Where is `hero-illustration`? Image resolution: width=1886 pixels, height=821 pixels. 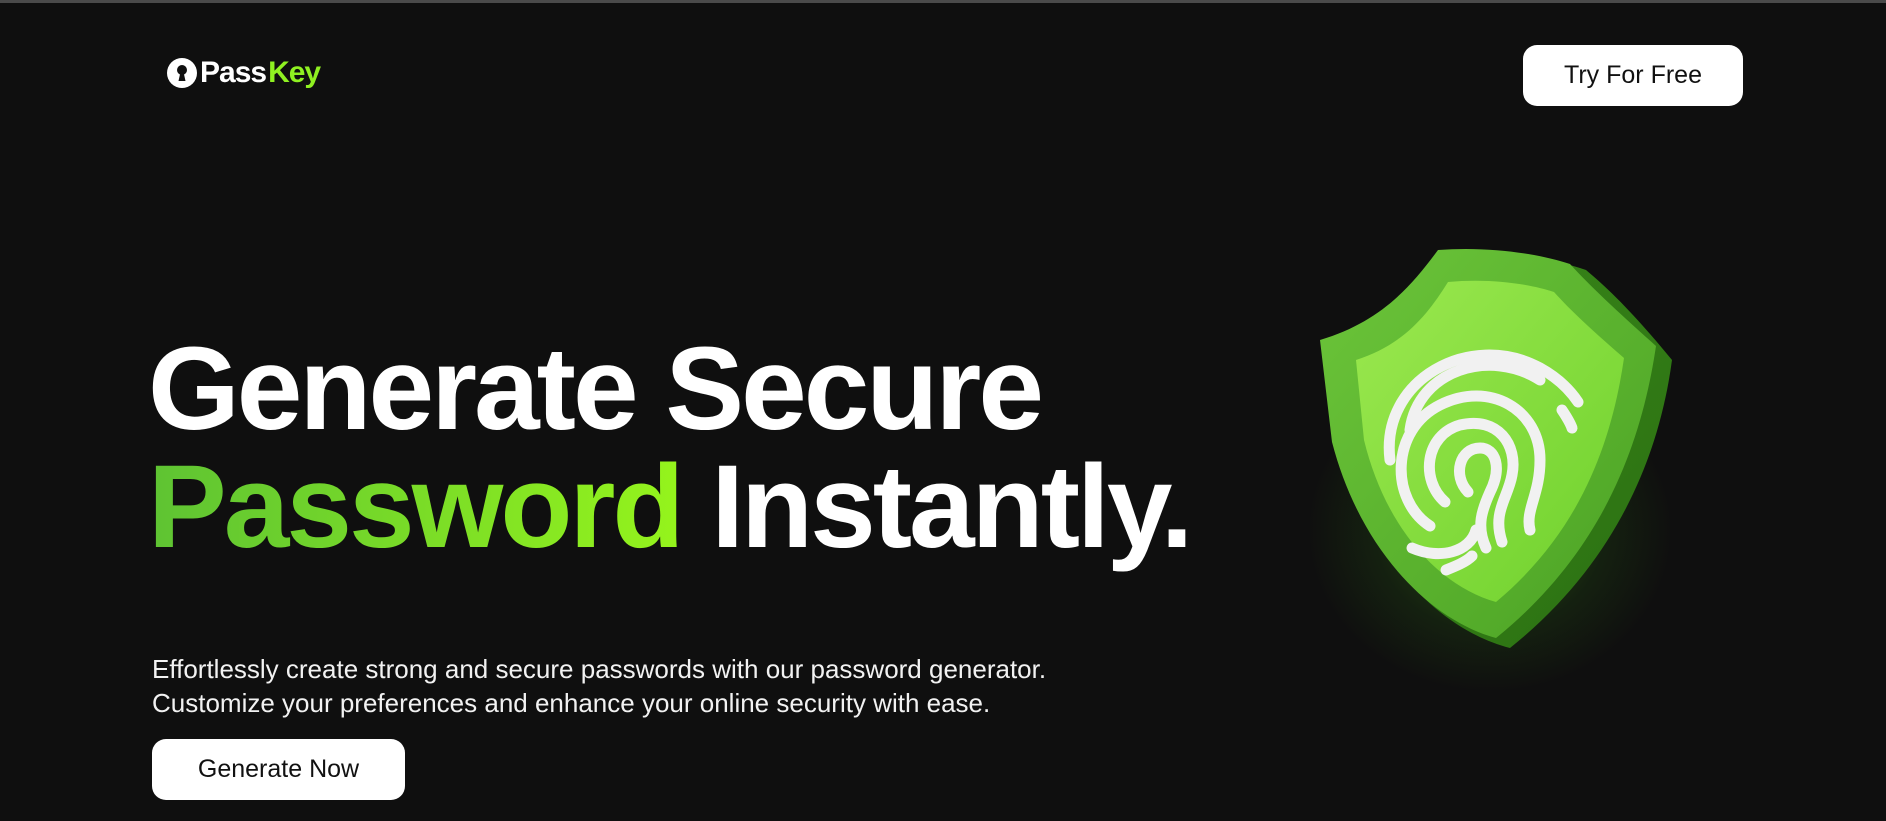 hero-illustration is located at coordinates (1480, 460).